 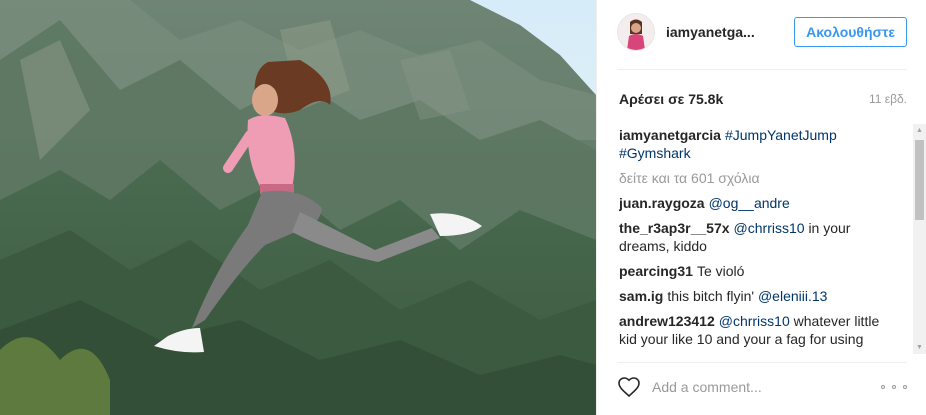 I want to click on likes-row: Αρέσει σε 75.8k 11 εβδ., so click(x=763, y=99).